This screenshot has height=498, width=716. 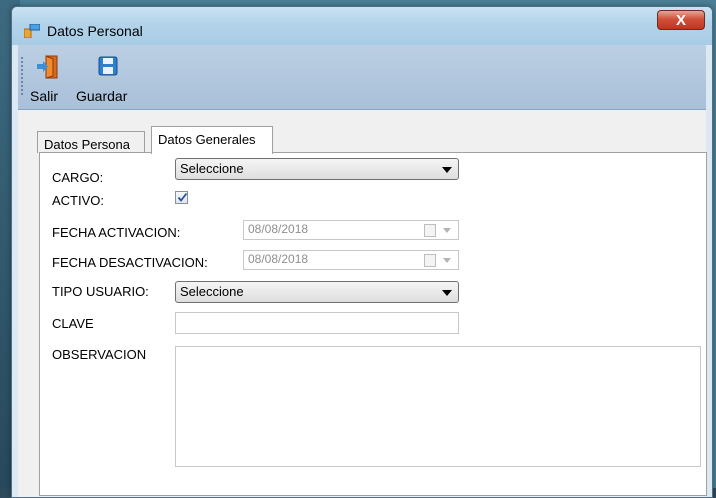 What do you see at coordinates (108, 67) in the screenshot?
I see `floppy-save-icon` at bounding box center [108, 67].